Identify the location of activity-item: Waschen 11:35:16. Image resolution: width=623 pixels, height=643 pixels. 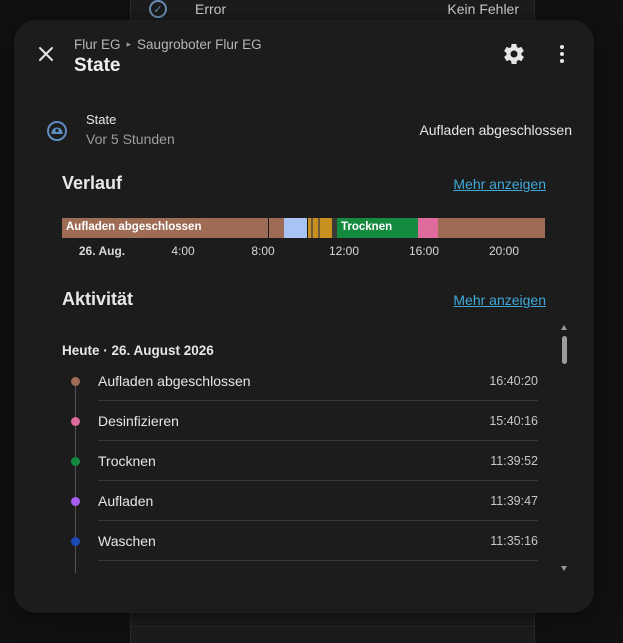
(300, 541).